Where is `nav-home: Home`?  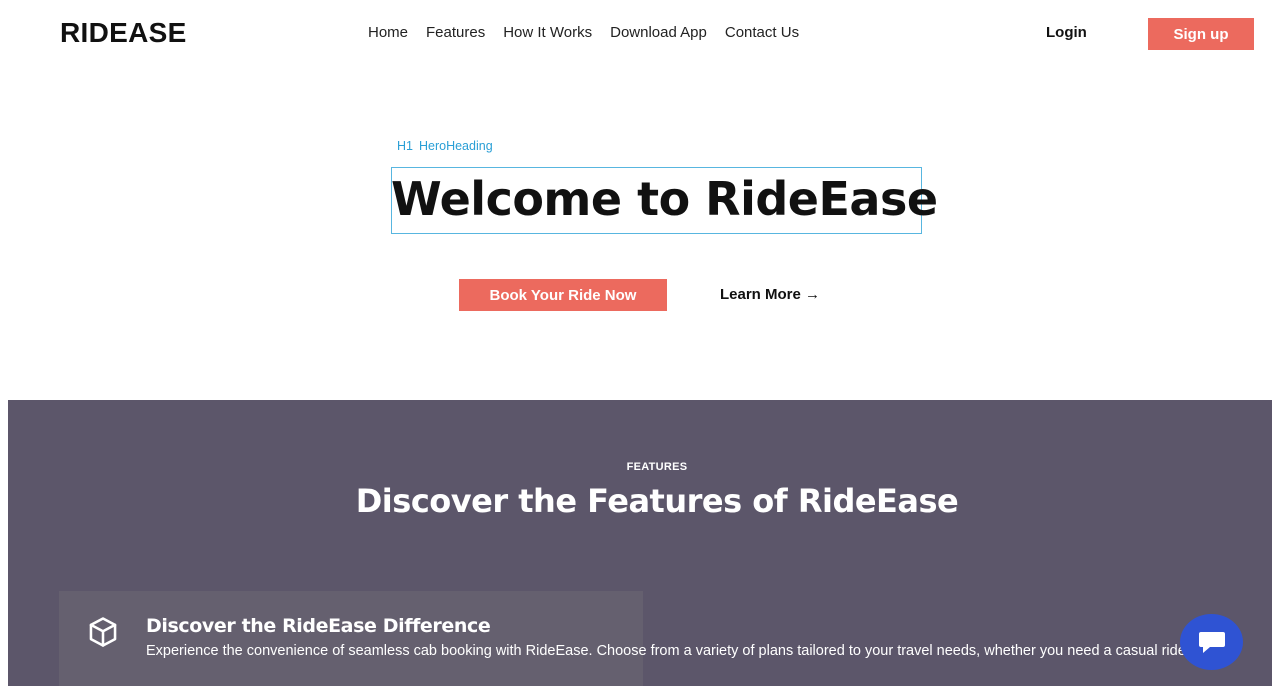 nav-home: Home is located at coordinates (388, 32).